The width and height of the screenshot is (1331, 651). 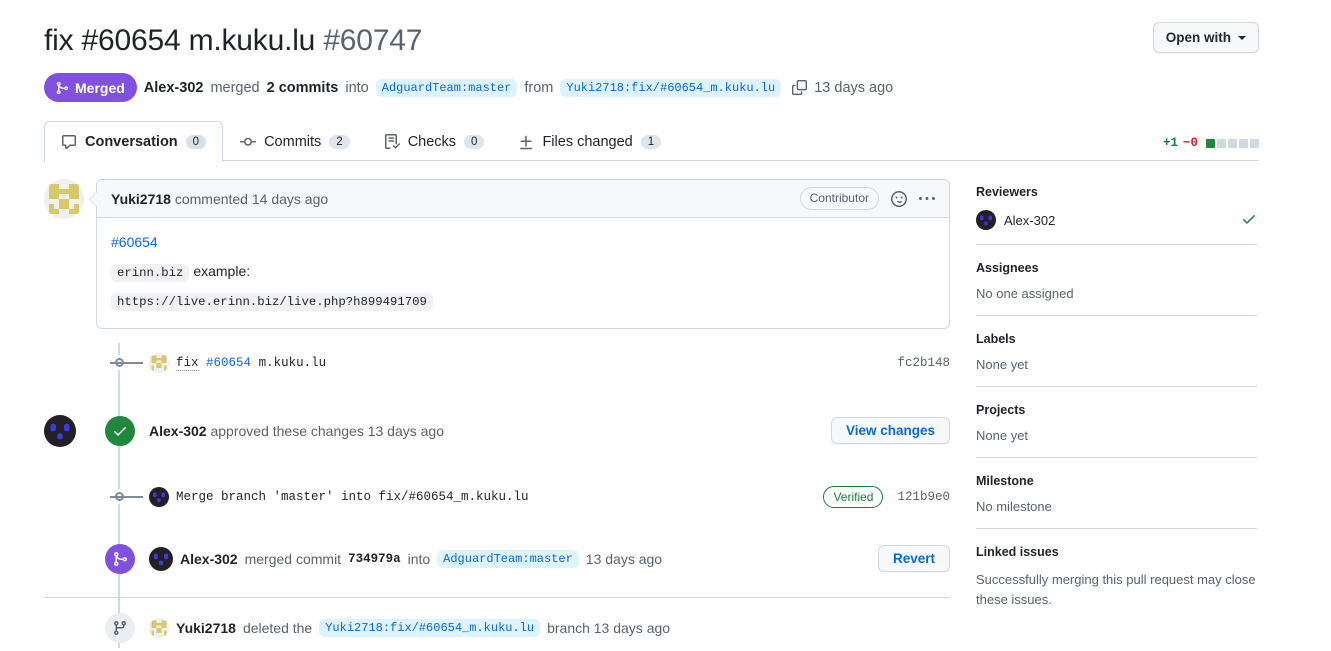 What do you see at coordinates (277, 627) in the screenshot?
I see `deleted-verb: deleted the` at bounding box center [277, 627].